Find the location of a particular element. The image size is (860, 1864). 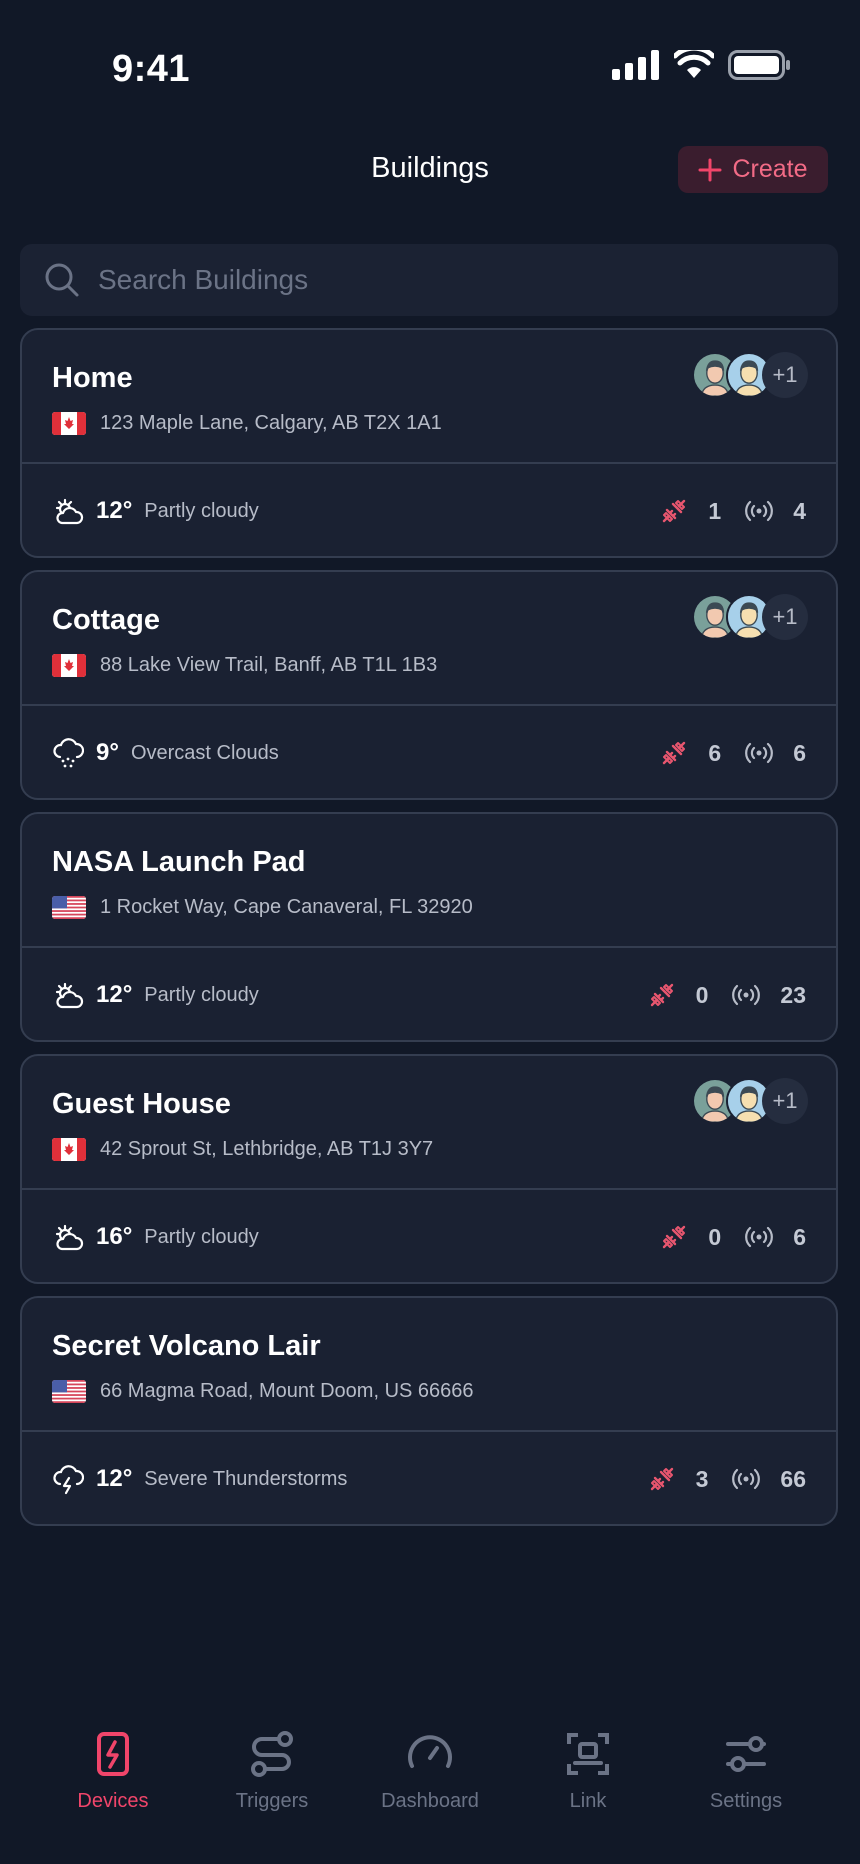

search-bar is located at coordinates (429, 280).